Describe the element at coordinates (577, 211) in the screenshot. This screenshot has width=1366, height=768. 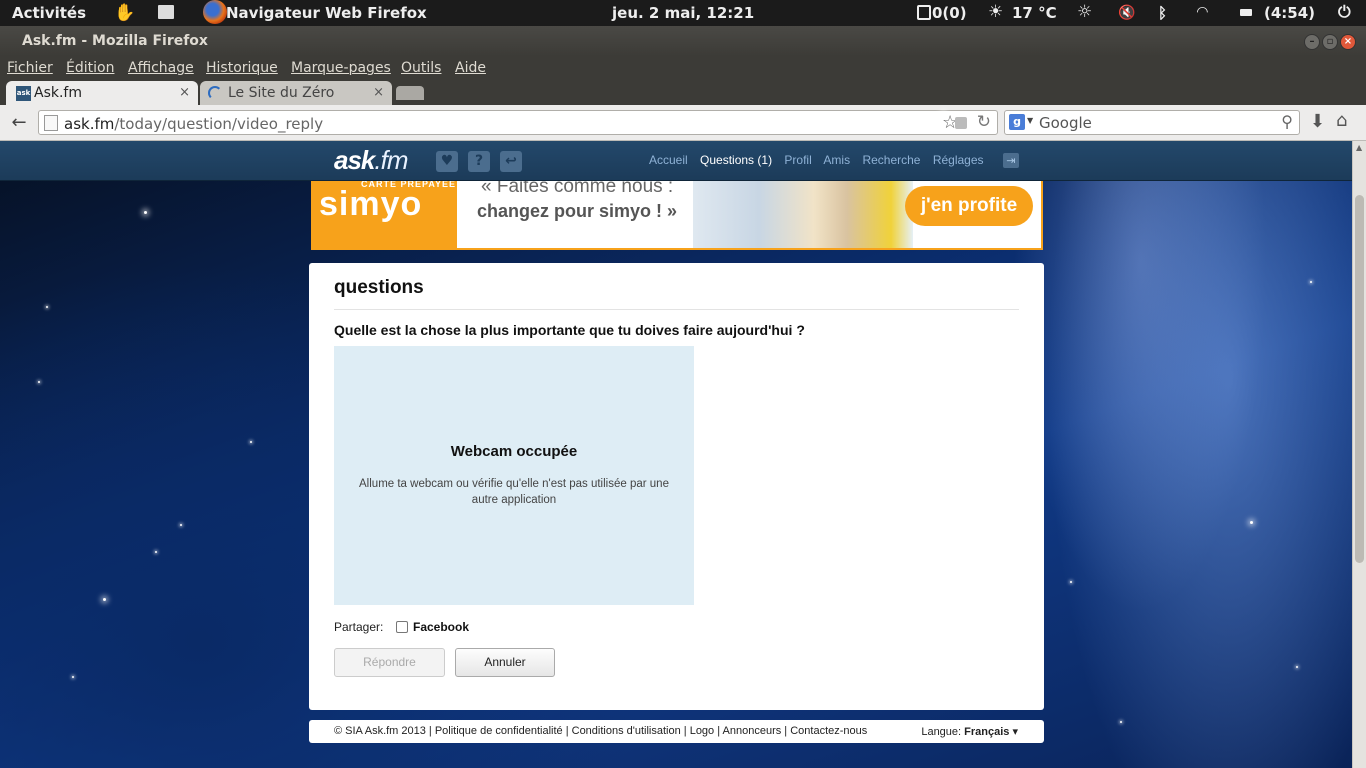
I see `ad-line-2: changez pour simyo ! »` at that location.